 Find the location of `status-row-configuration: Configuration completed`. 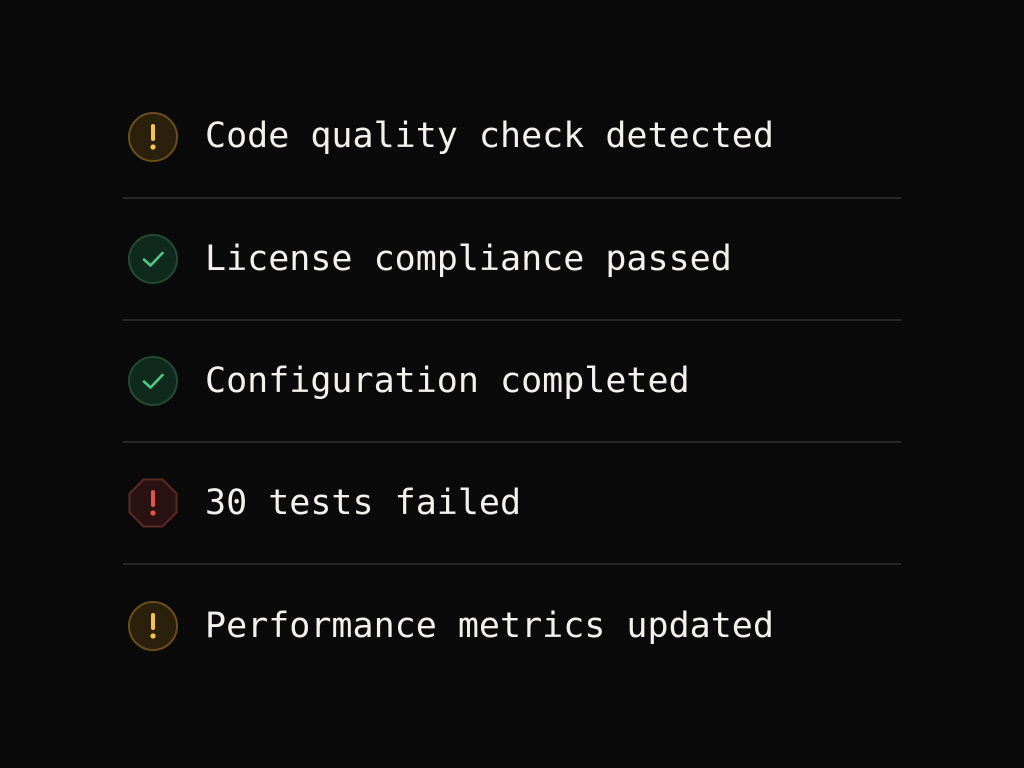

status-row-configuration: Configuration completed is located at coordinates (512, 382).